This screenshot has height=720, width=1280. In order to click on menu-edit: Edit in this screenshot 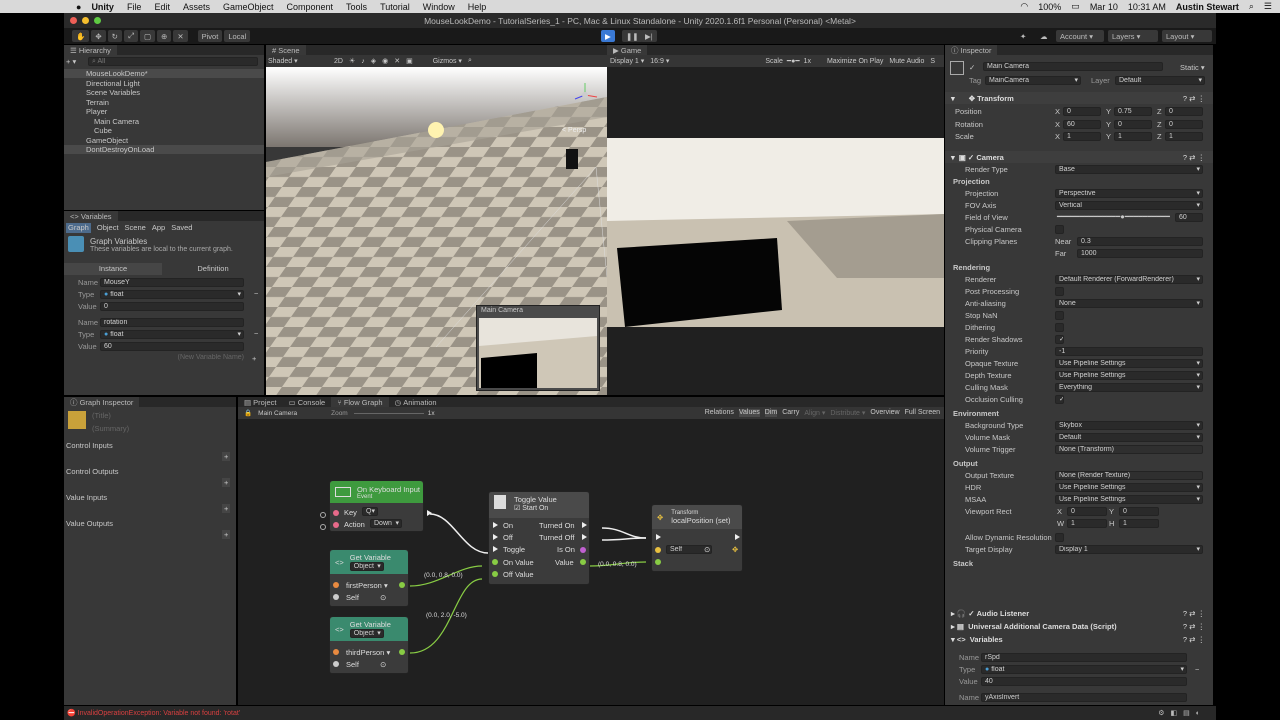, I will do `click(162, 7)`.